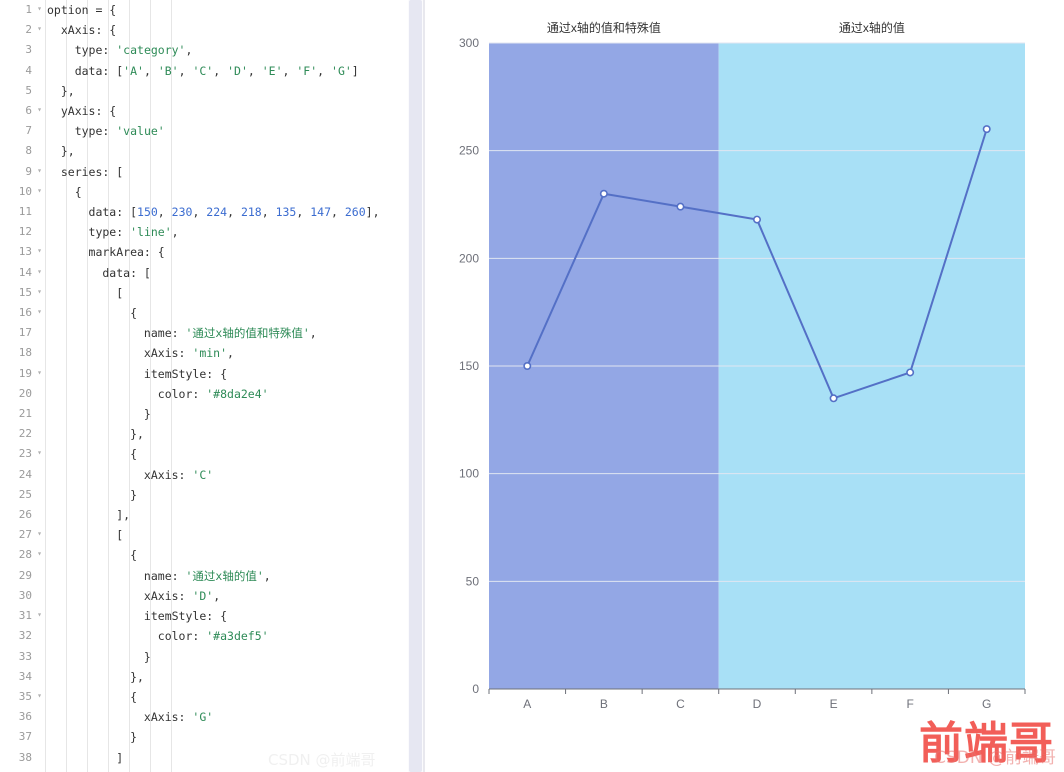 The width and height of the screenshot is (1064, 772). I want to click on code-line: 39 ], so click(212, 770).